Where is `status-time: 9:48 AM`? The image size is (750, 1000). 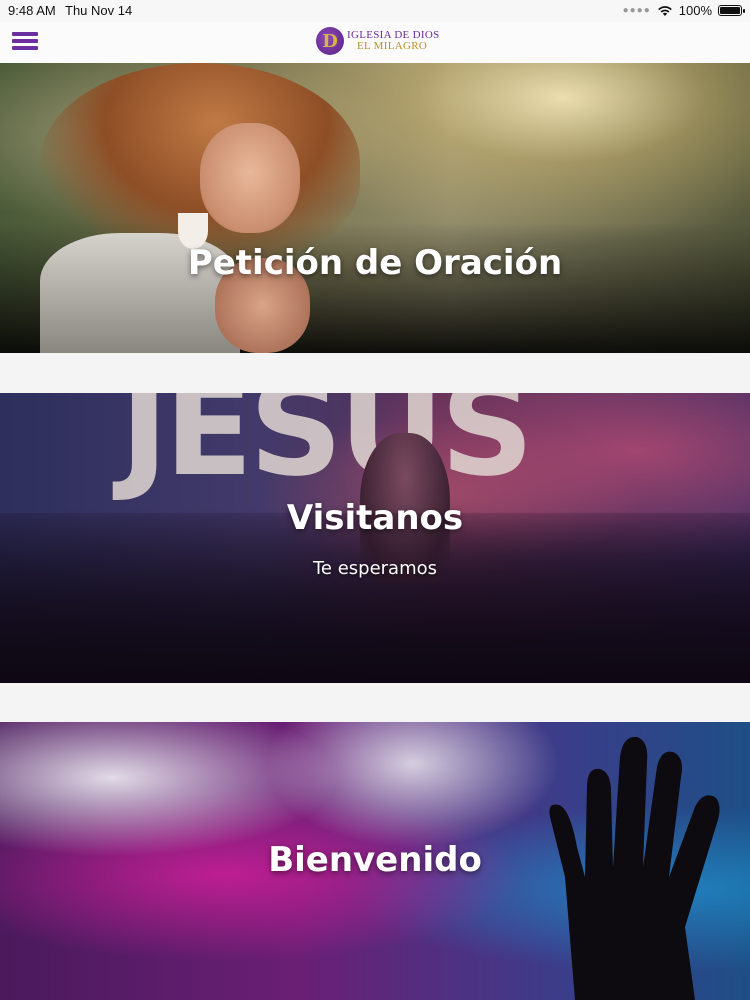 status-time: 9:48 AM is located at coordinates (32, 10).